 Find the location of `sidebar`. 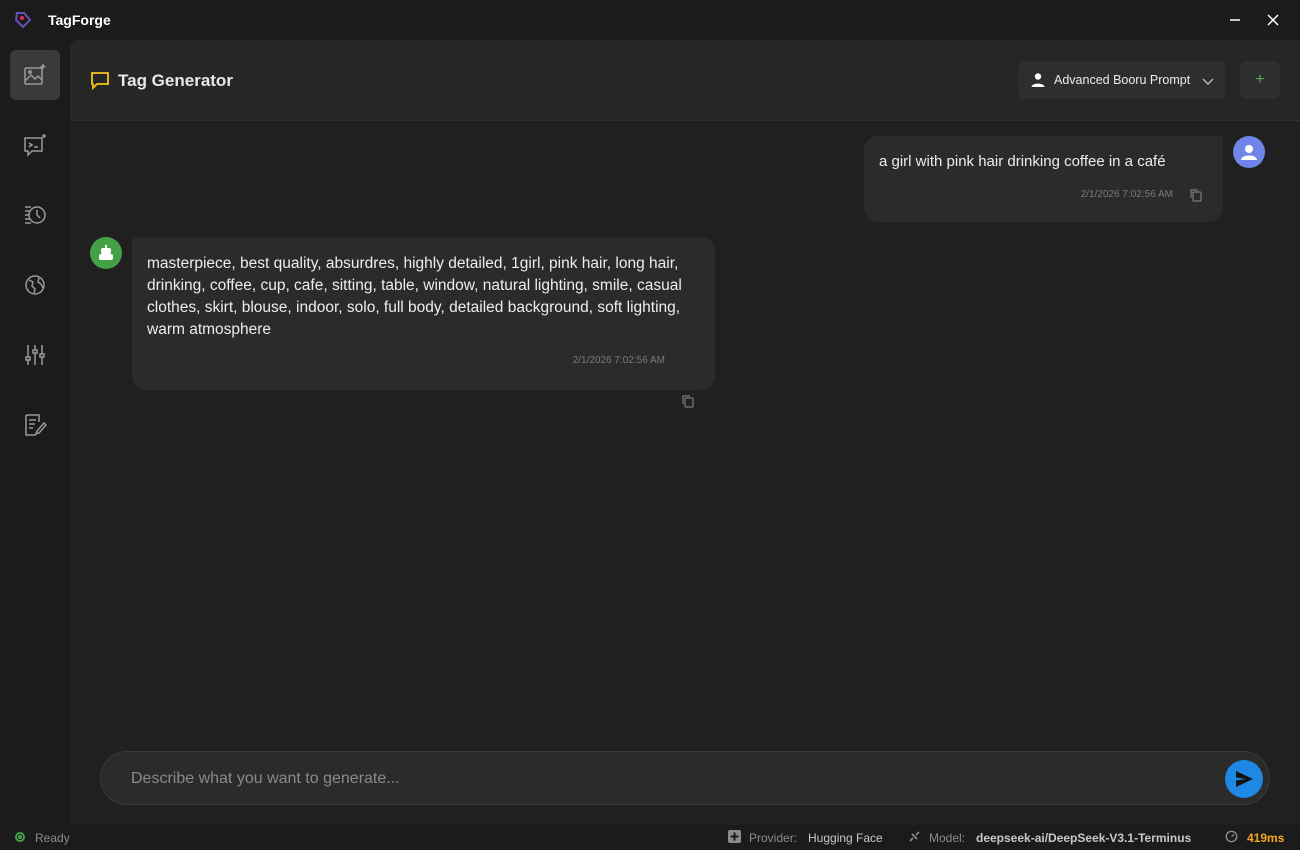

sidebar is located at coordinates (35, 432).